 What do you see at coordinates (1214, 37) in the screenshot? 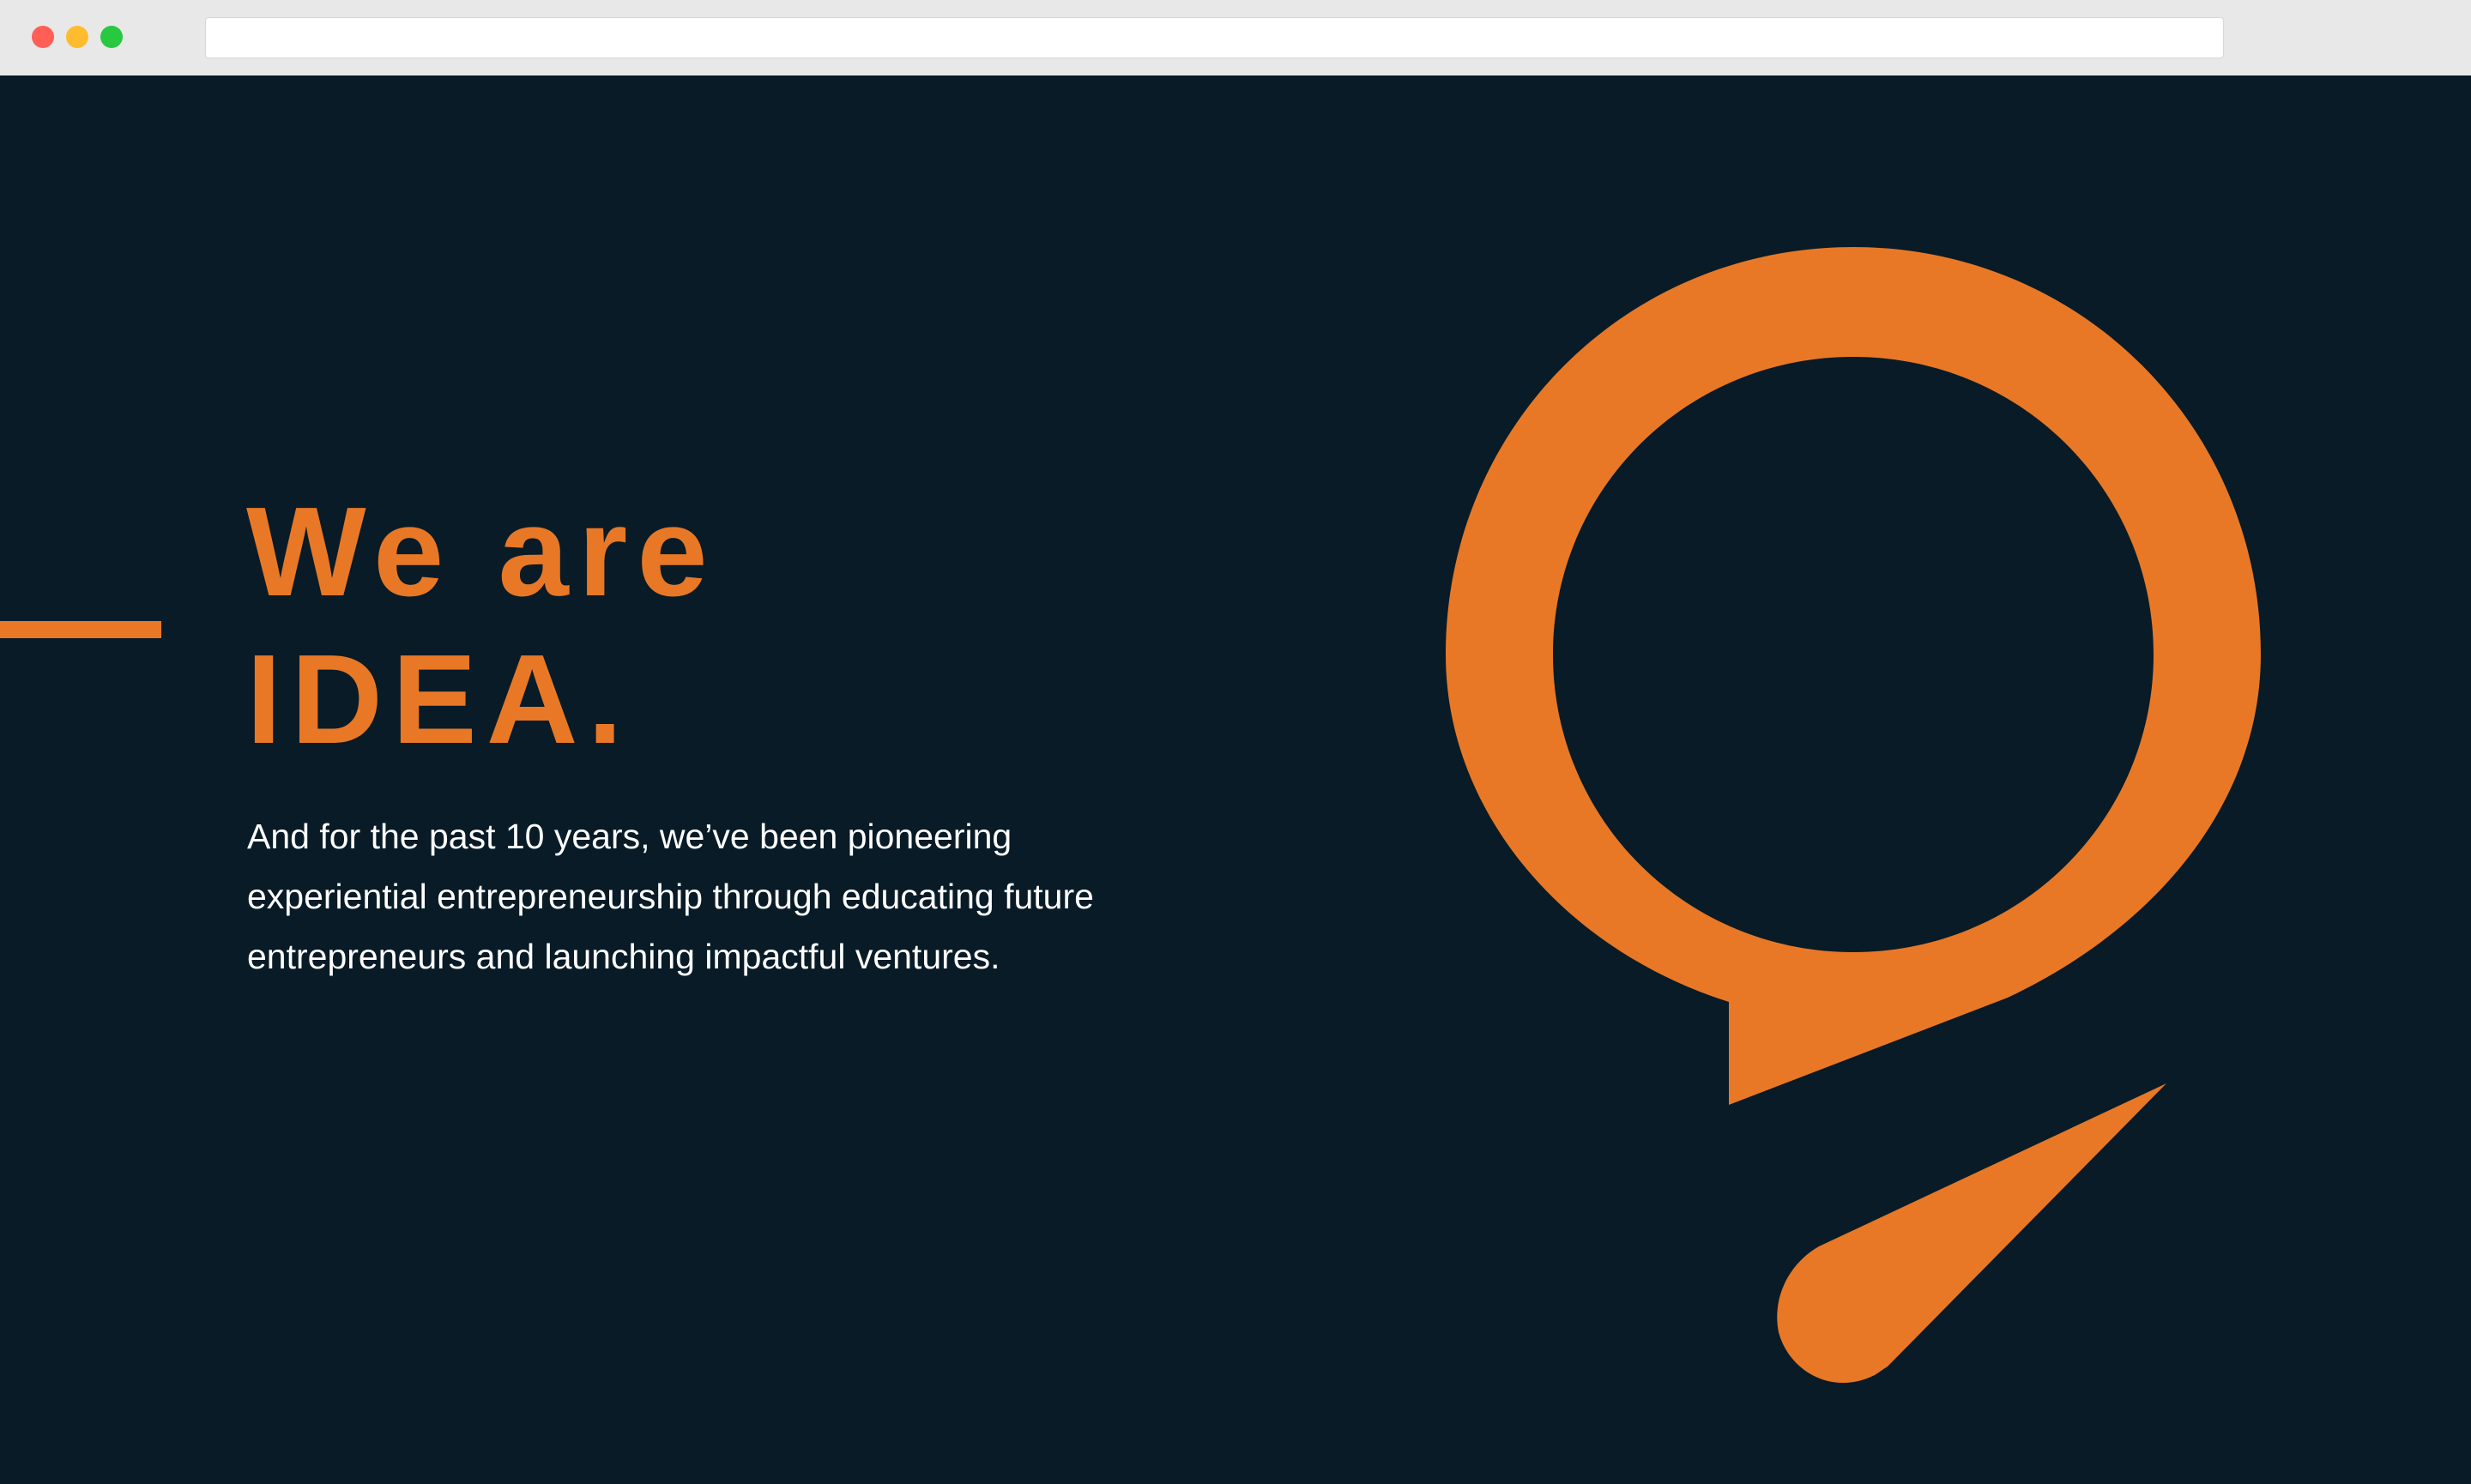
I see `address-bar` at bounding box center [1214, 37].